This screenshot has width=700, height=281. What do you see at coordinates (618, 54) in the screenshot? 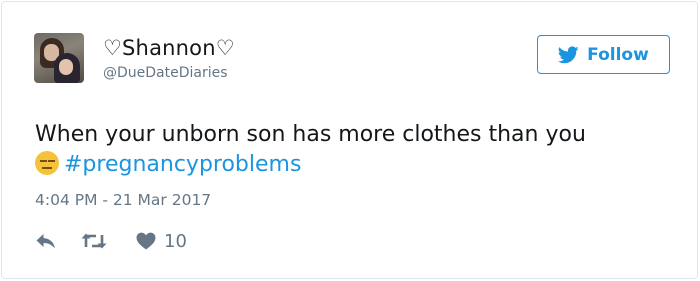
I see `follow-button-label: Follow` at bounding box center [618, 54].